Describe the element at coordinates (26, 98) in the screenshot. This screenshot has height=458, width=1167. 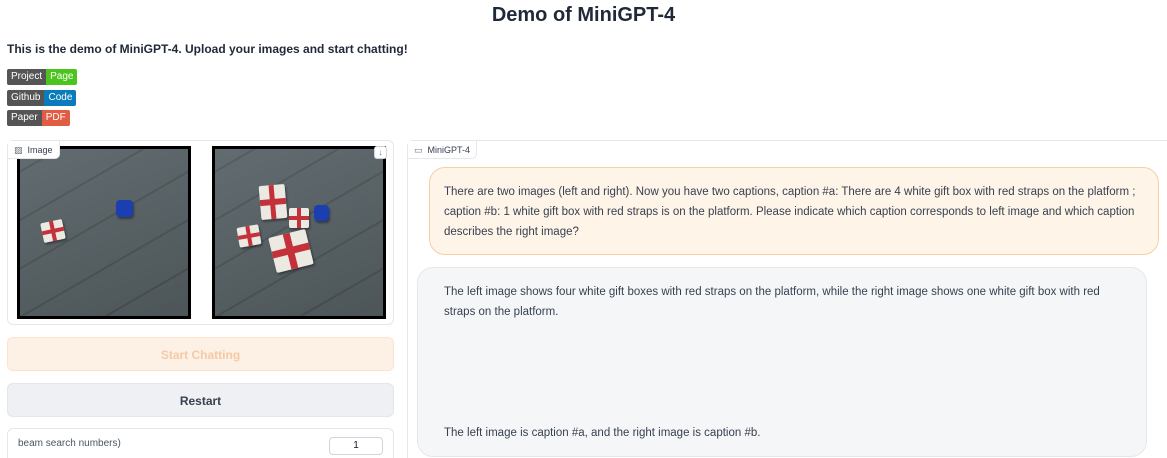
I see `badge-left-label: Github` at that location.